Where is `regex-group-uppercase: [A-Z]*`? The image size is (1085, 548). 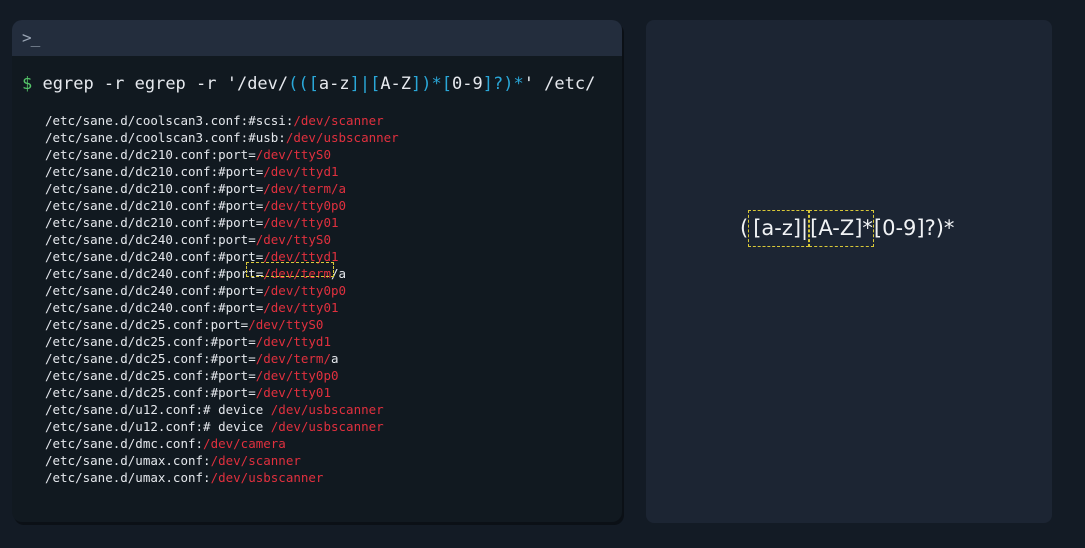 regex-group-uppercase: [A-Z]* is located at coordinates (841, 228).